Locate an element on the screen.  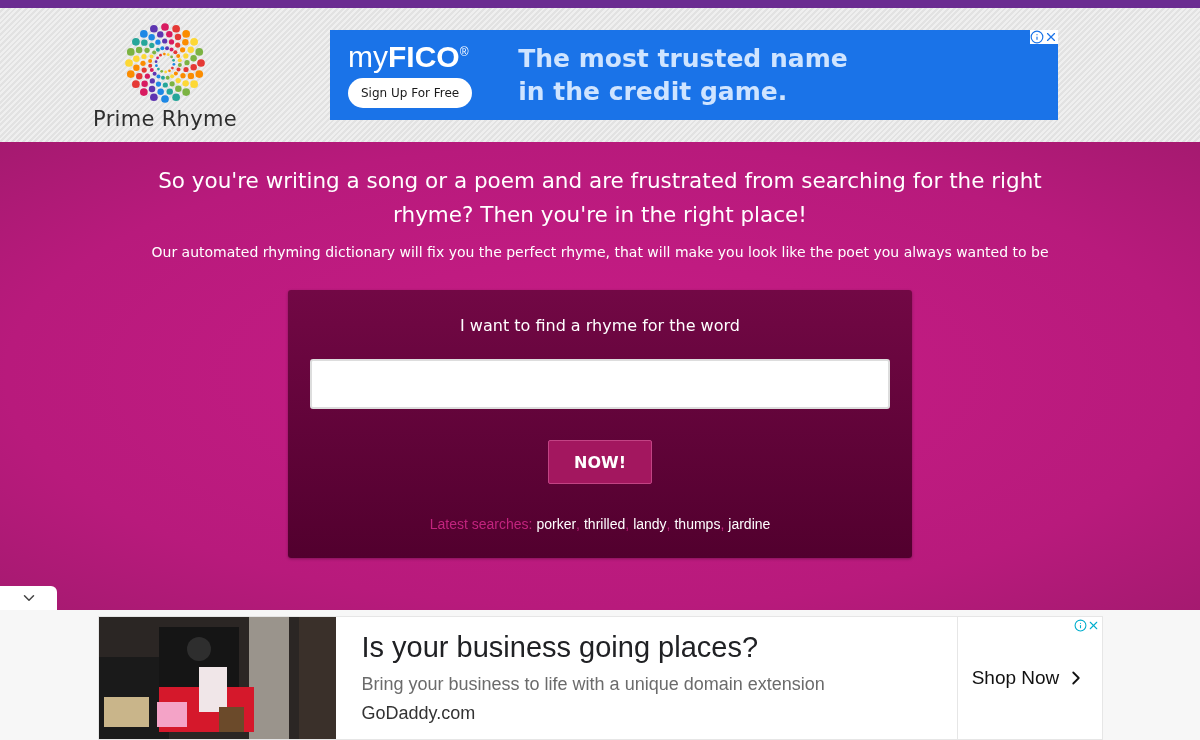
hero-title: So you're writing a song or a poem and are frustrated from searching for the right rhyme? Then you're in the right place! is located at coordinates (600, 198).